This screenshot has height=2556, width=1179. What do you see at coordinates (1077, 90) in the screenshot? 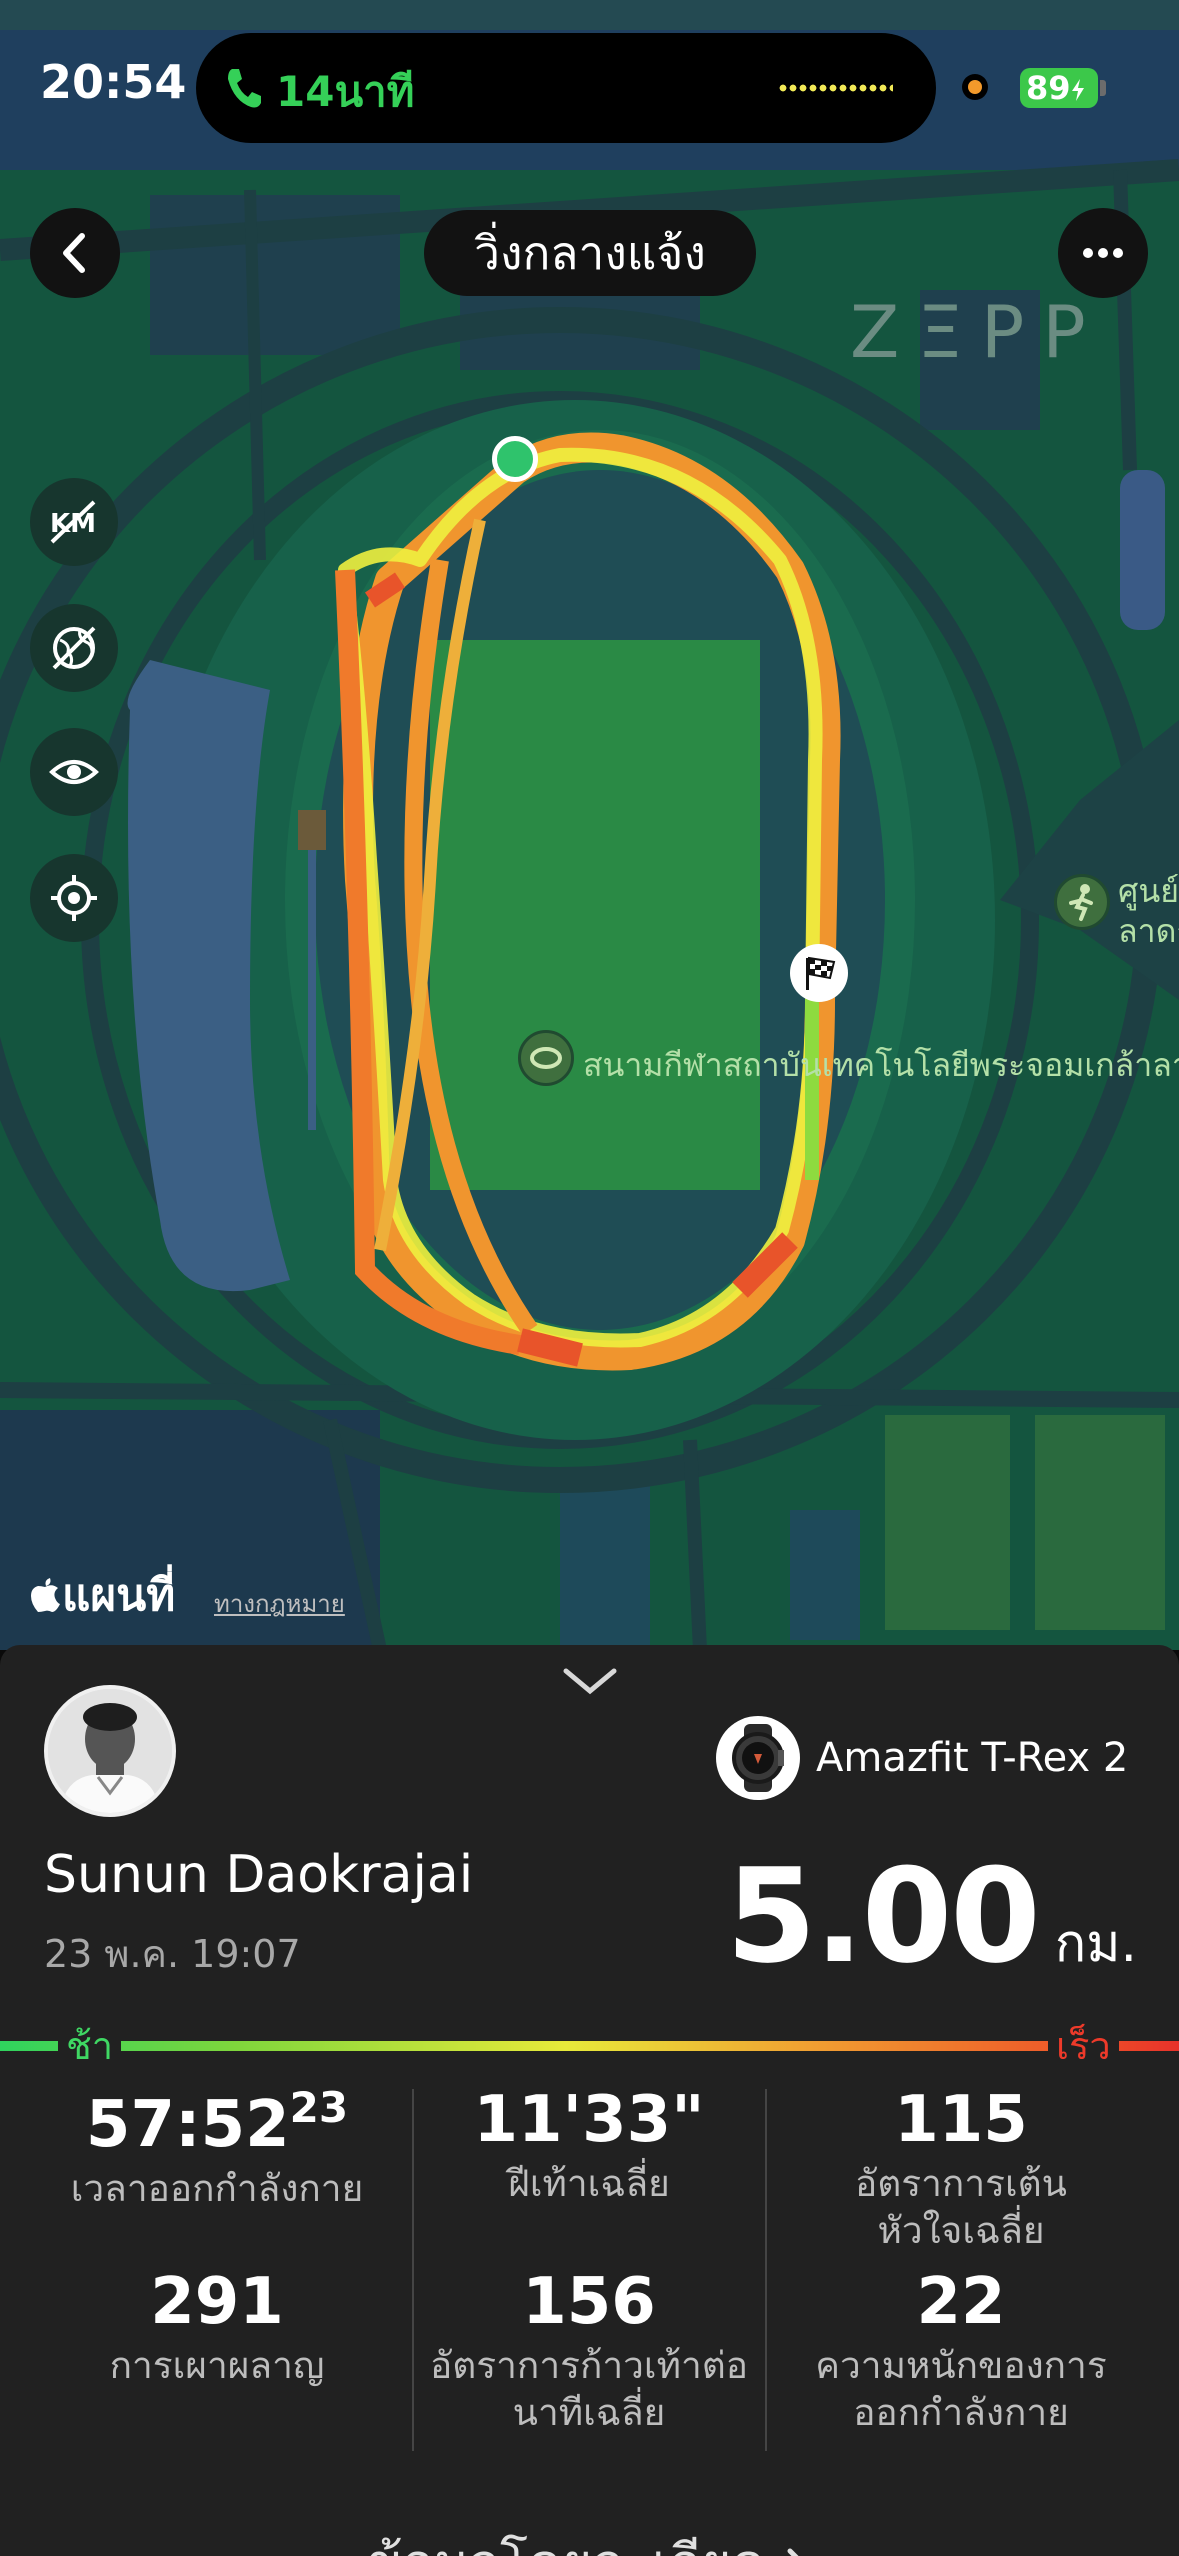
I see `charging-bolt-icon` at bounding box center [1077, 90].